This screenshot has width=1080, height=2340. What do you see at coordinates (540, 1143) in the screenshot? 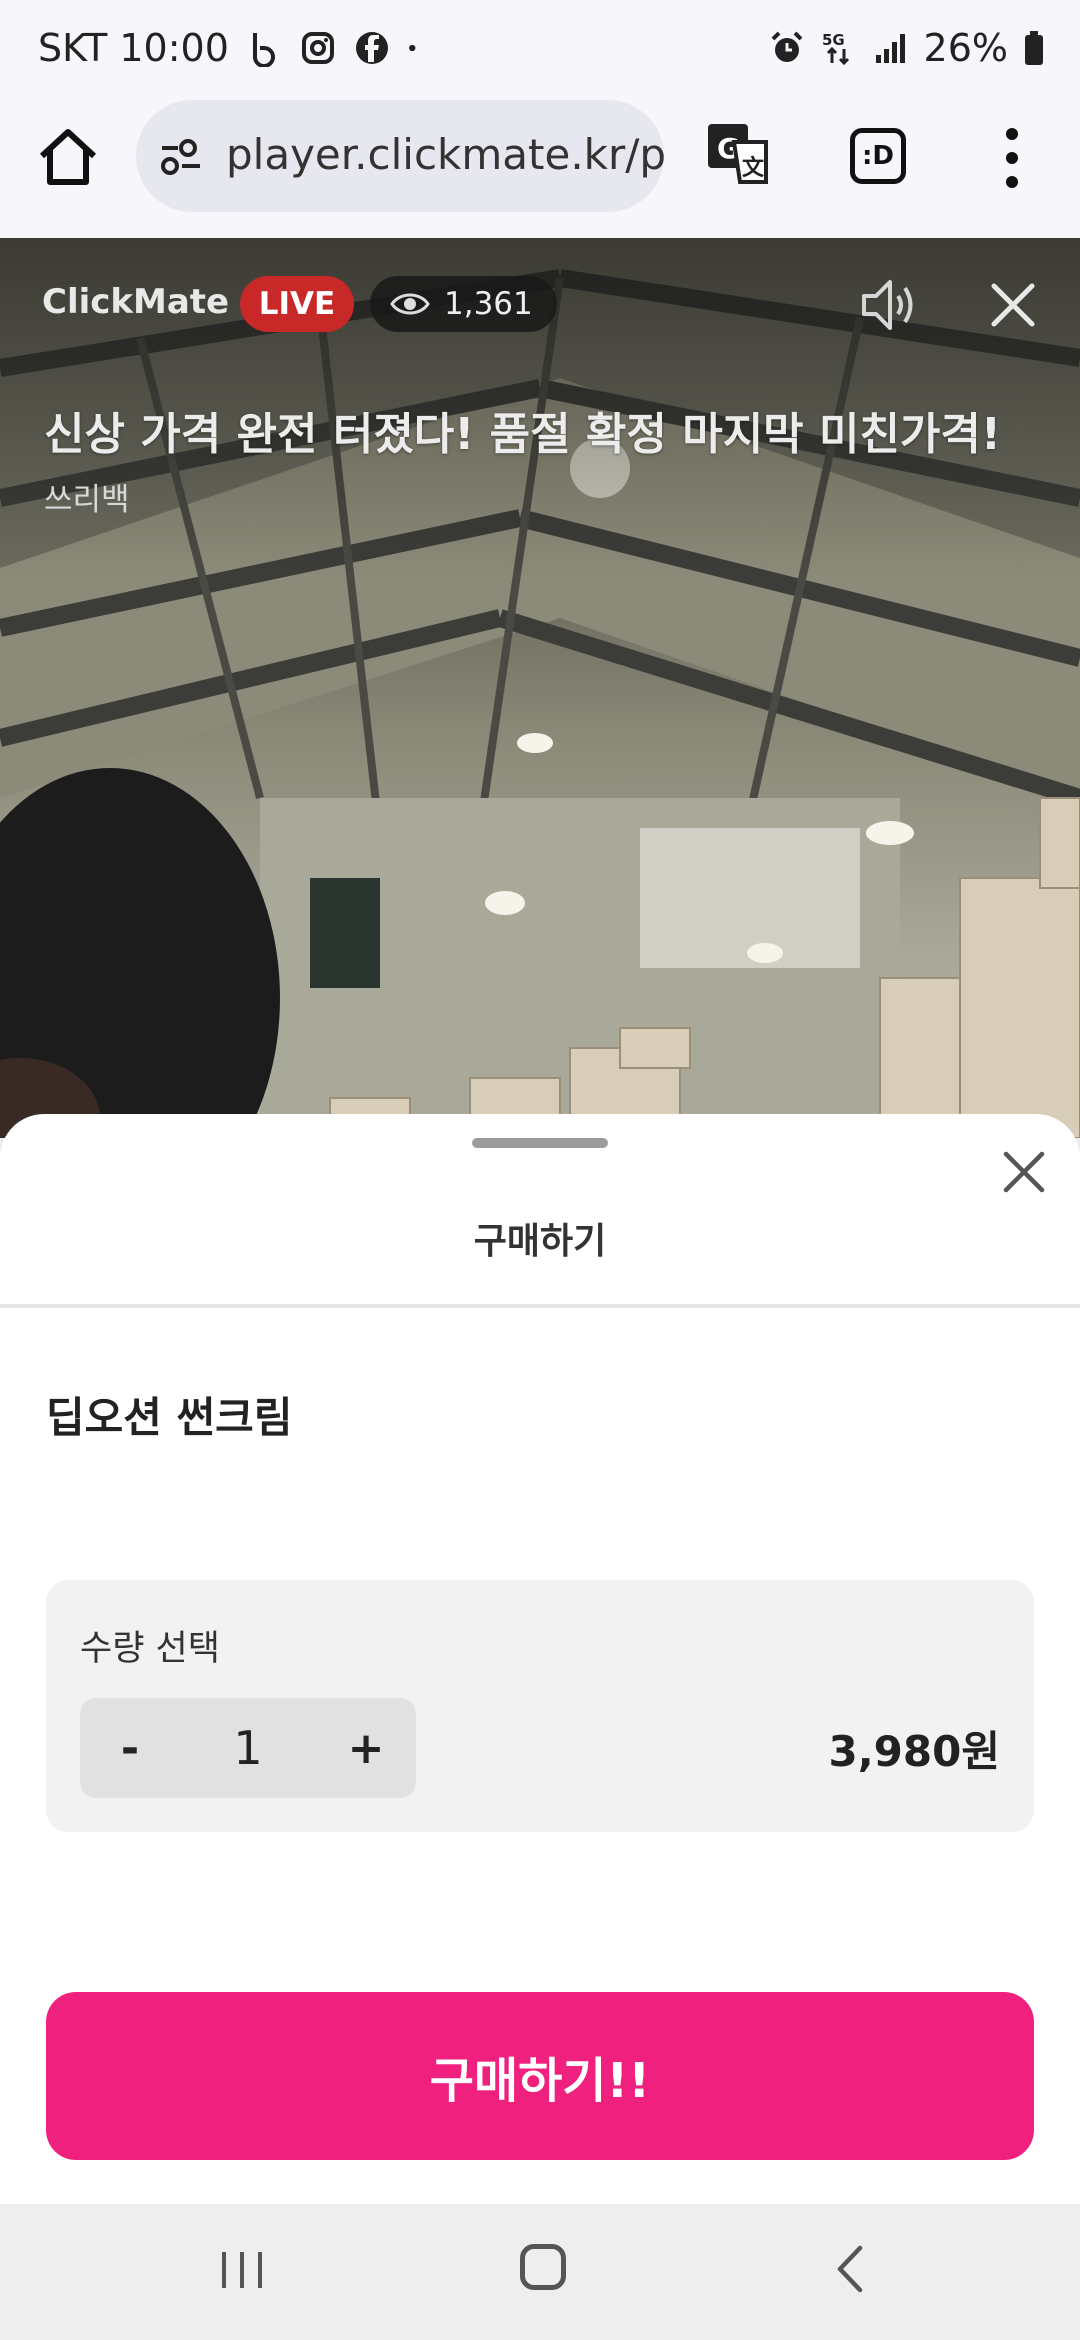
I see `drag-handle` at bounding box center [540, 1143].